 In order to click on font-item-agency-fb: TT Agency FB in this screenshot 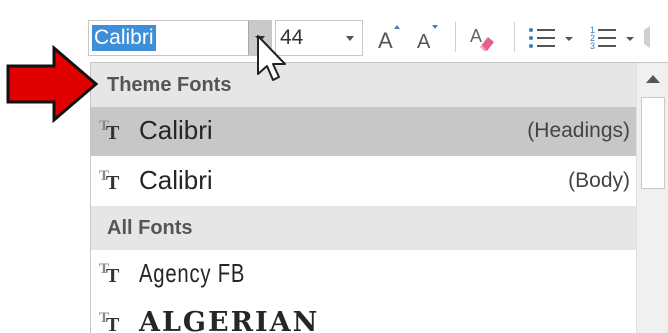, I will do `click(363, 274)`.